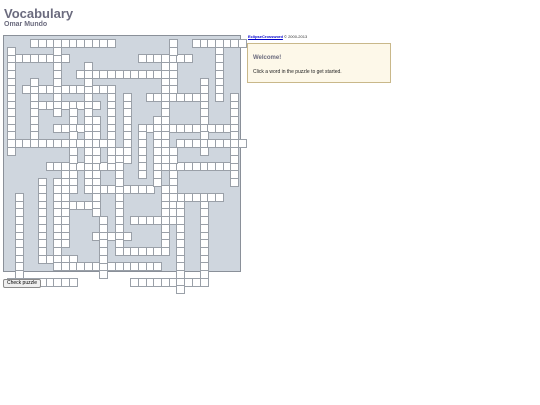 This screenshot has width=540, height=405. I want to click on eclipsecrossword-link: EclipseCrossword, so click(265, 36).